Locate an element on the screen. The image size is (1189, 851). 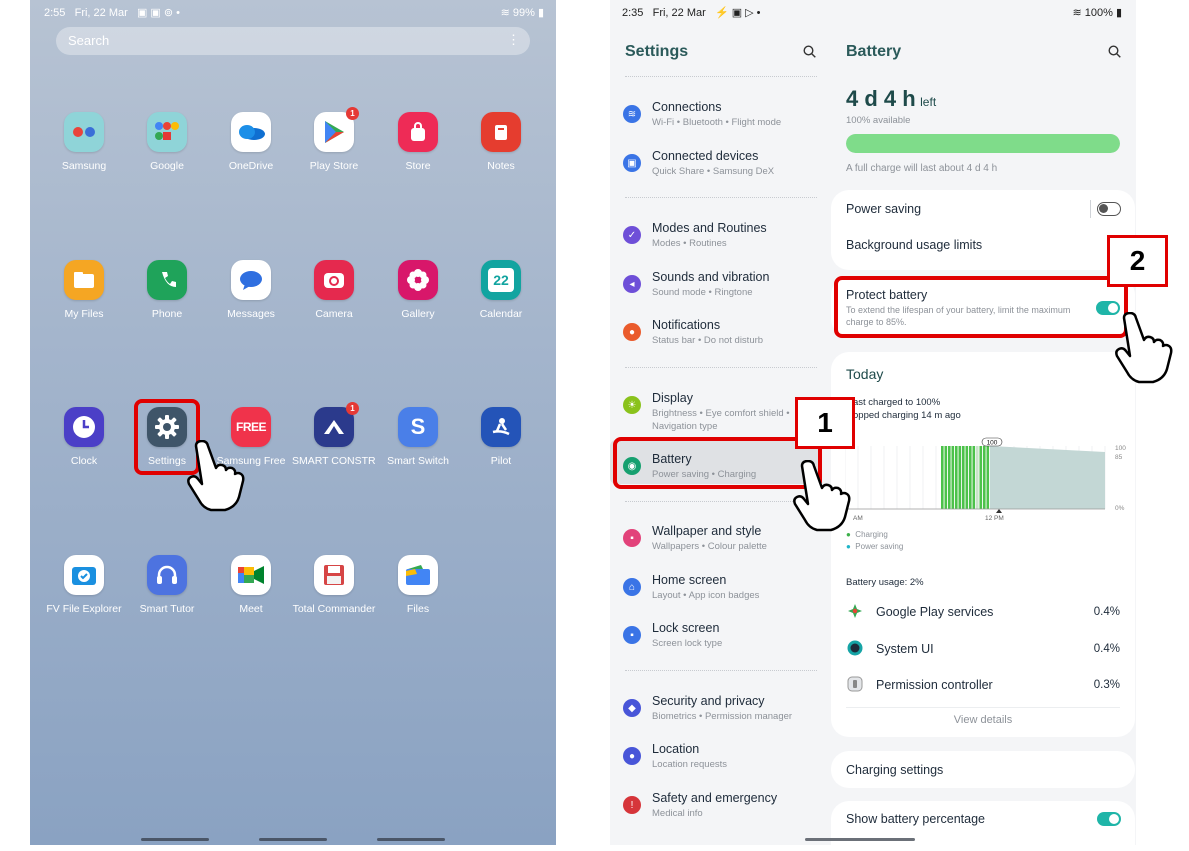
app-calendar: 22 Calendar is located at coordinates (501, 290).